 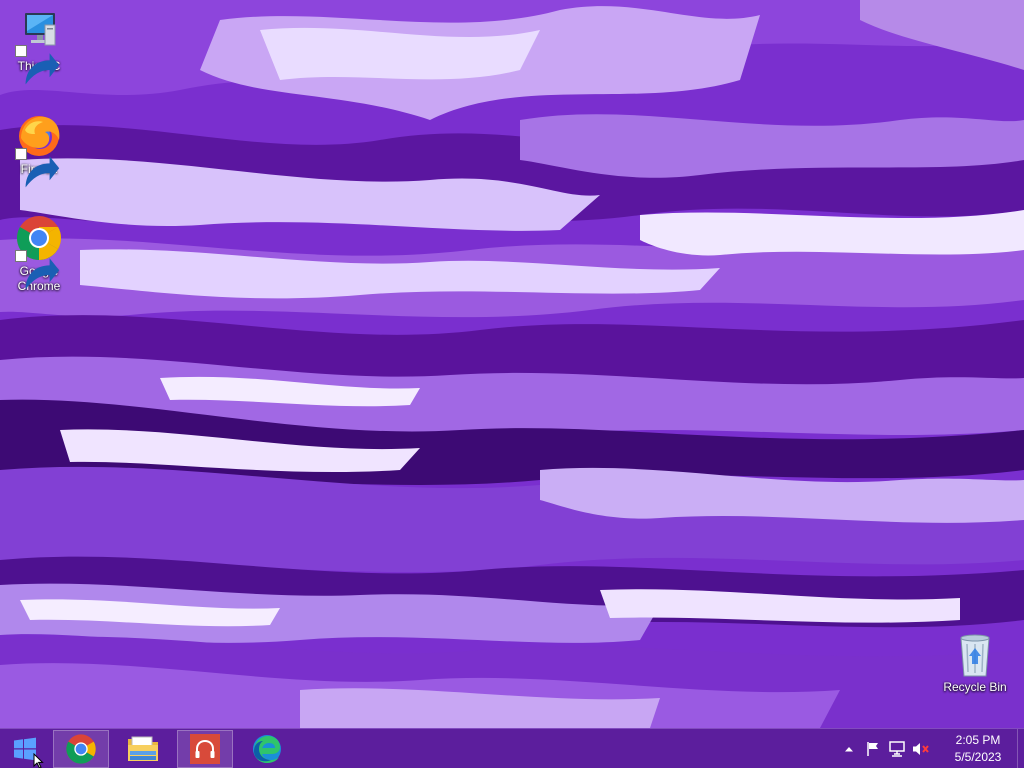 What do you see at coordinates (38, 760) in the screenshot?
I see `mouse-cursor-icon` at bounding box center [38, 760].